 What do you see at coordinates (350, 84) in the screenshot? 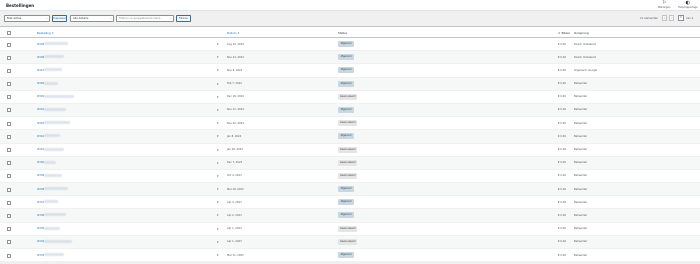
I see `table-row: #346 ▾ Feb 7, 2024 Afgerond € 0,00 Beheerder` at bounding box center [350, 84].